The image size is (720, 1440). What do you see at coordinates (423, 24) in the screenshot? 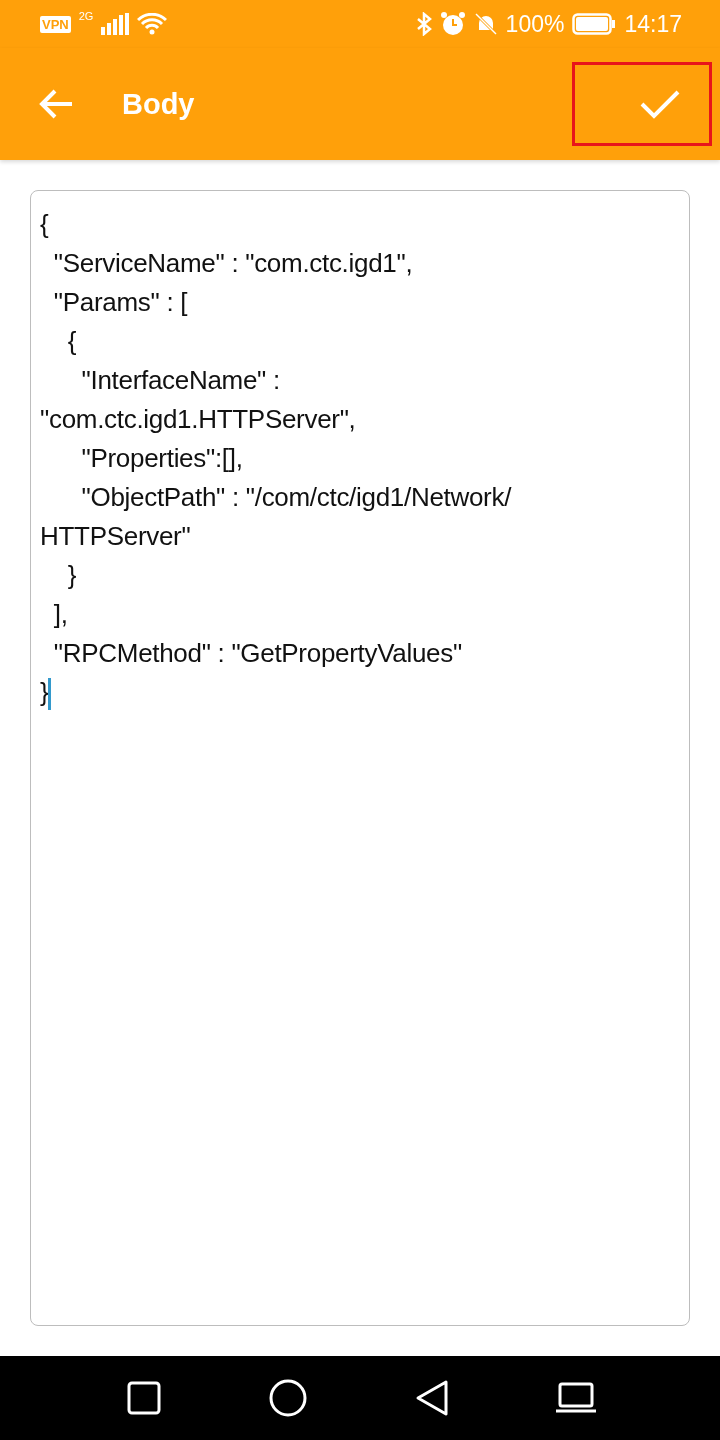
I see `bluetooth-icon` at bounding box center [423, 24].